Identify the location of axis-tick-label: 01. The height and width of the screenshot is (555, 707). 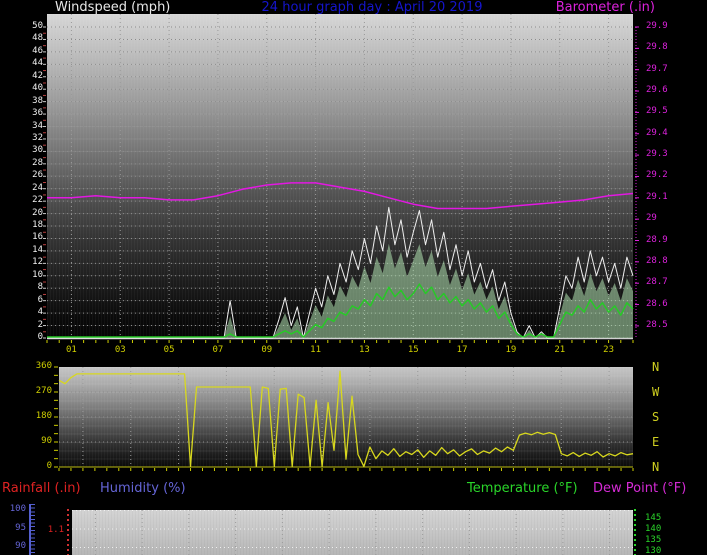
(71, 350).